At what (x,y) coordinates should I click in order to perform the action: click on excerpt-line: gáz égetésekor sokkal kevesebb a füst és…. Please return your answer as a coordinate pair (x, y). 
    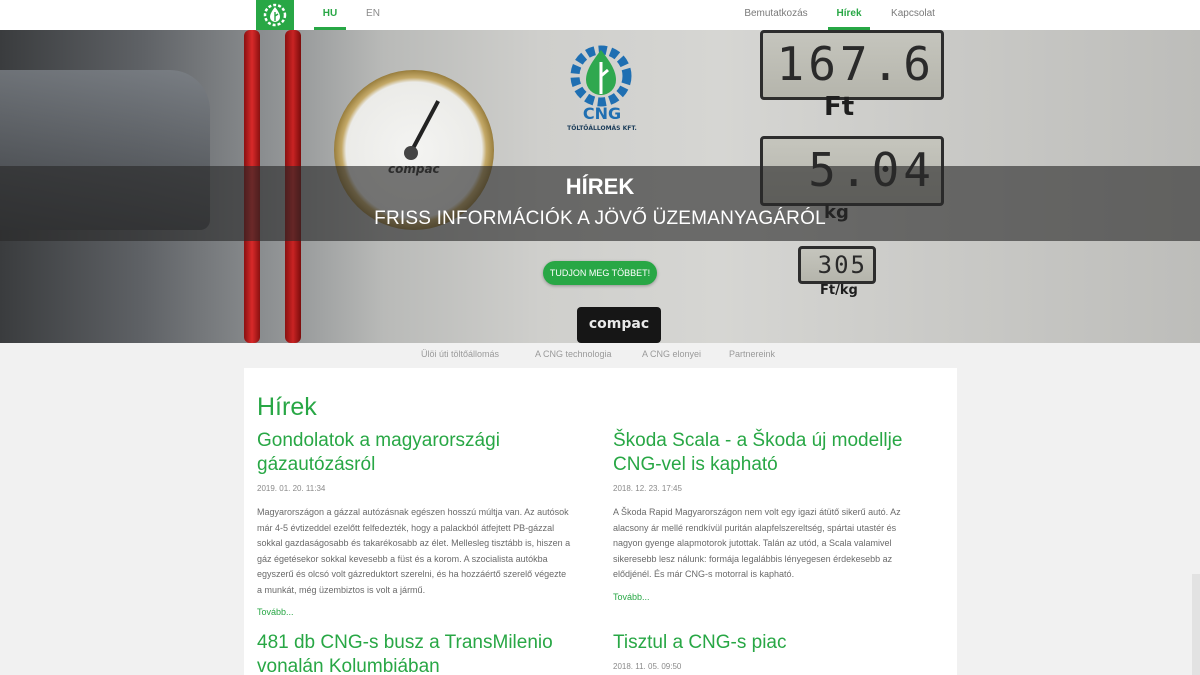
    Looking at the image, I should click on (402, 558).